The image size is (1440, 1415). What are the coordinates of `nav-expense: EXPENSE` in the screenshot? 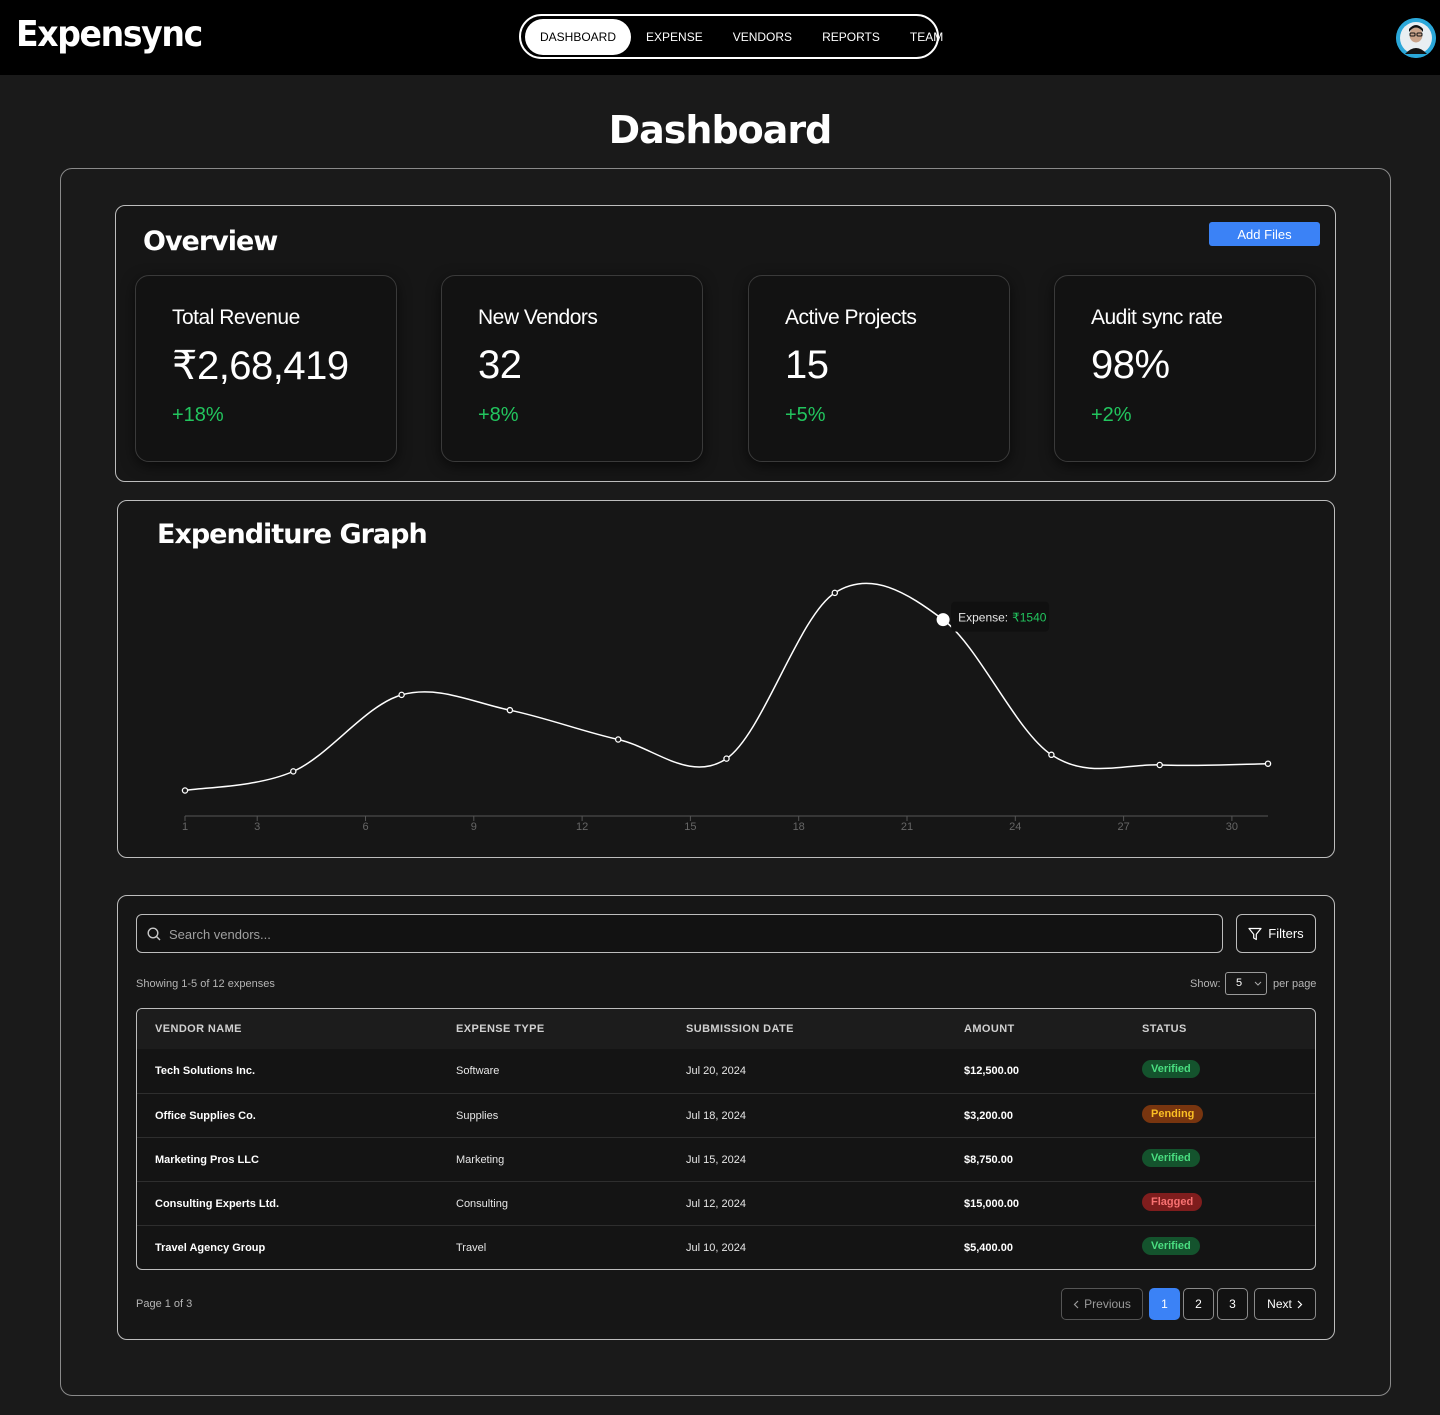 It's located at (674, 37).